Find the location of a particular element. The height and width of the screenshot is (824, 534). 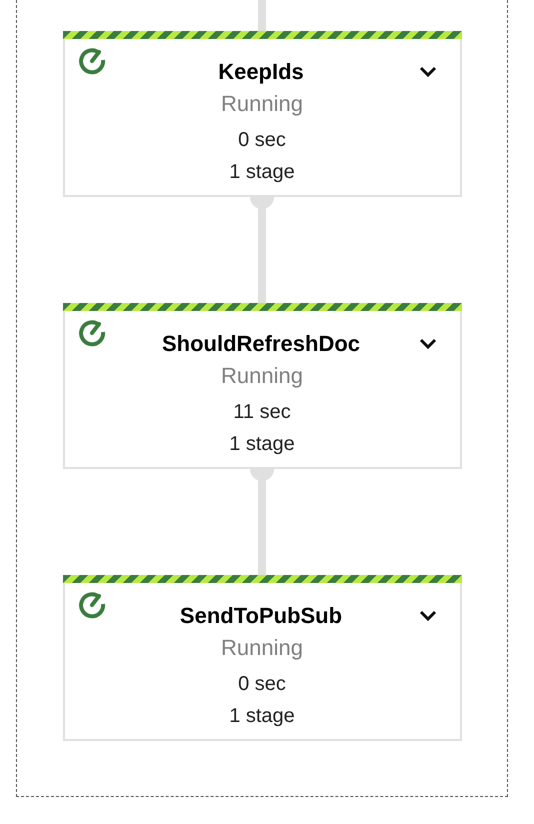

duration-text: 11 sec is located at coordinates (262, 412).